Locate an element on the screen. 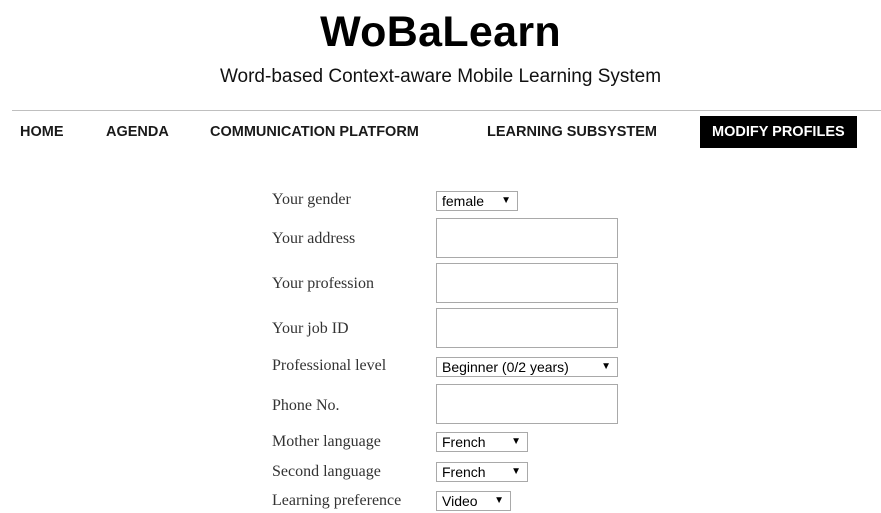 This screenshot has width=881, height=513. professional-level-label: Professional level is located at coordinates (329, 365).